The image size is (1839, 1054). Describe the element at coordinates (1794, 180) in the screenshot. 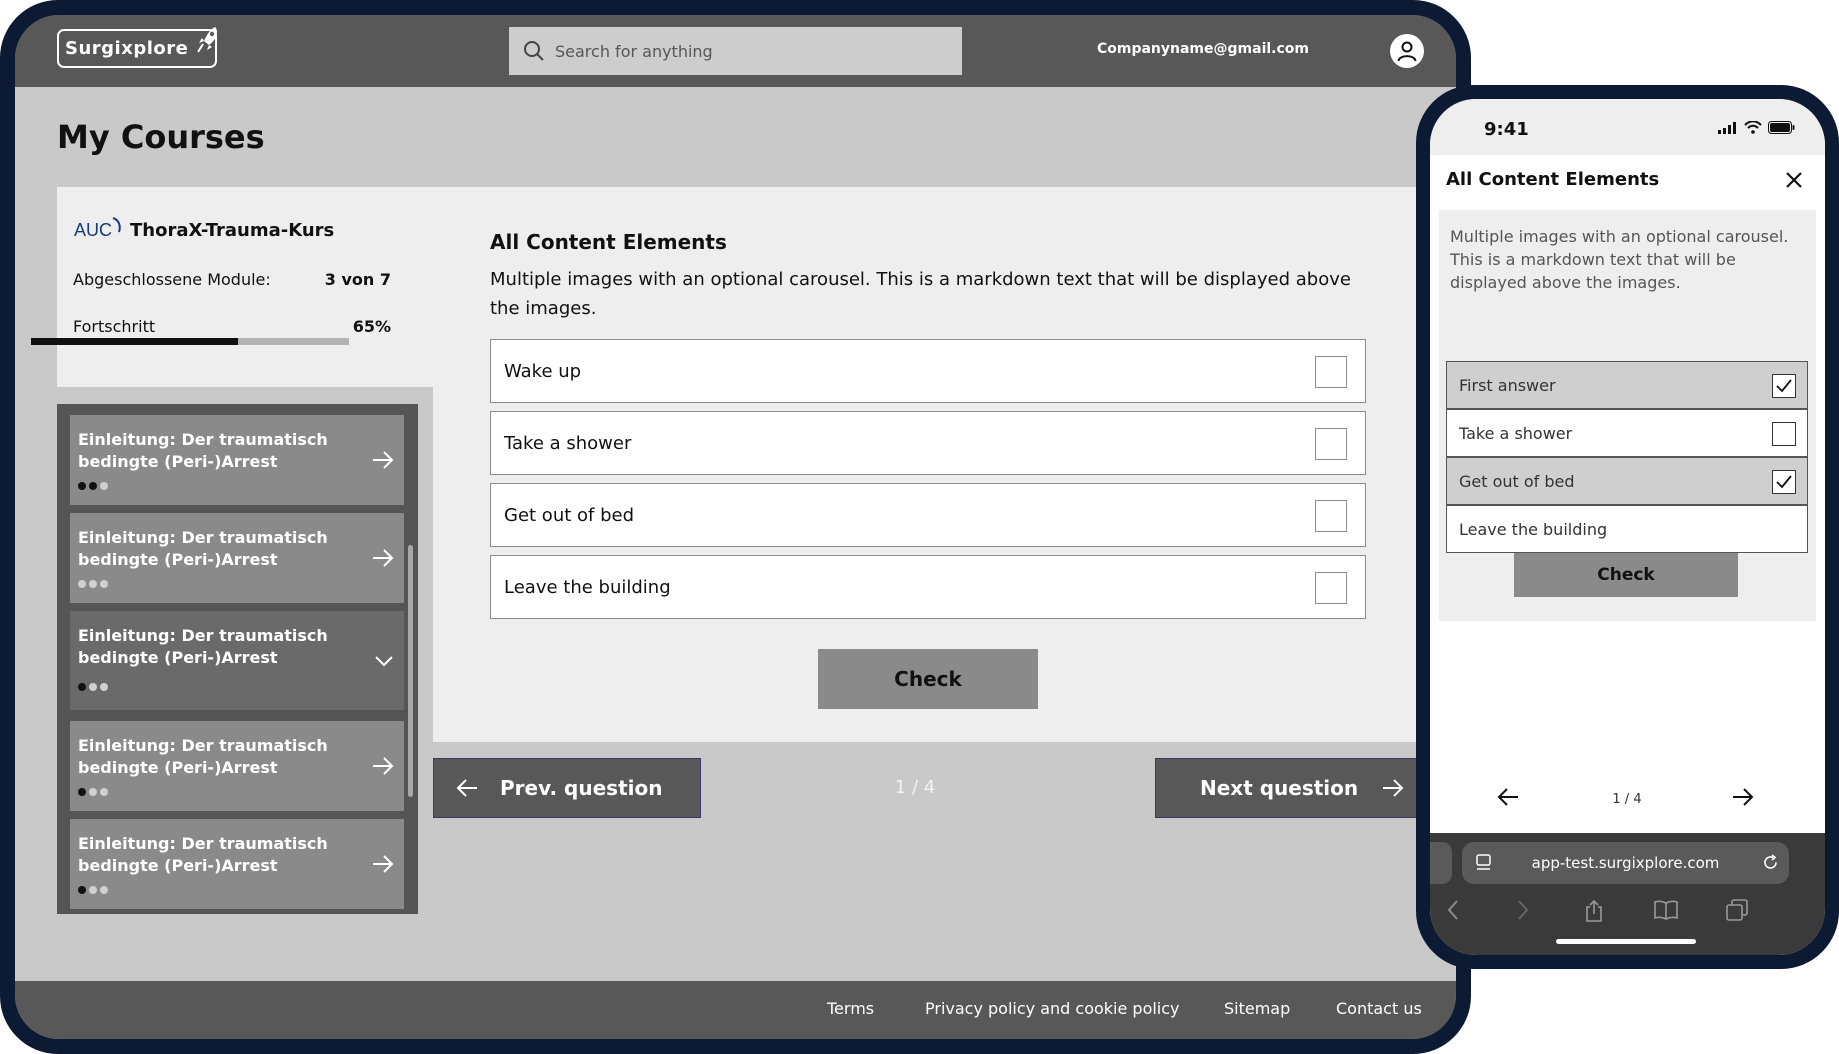

I see `close-icon` at that location.